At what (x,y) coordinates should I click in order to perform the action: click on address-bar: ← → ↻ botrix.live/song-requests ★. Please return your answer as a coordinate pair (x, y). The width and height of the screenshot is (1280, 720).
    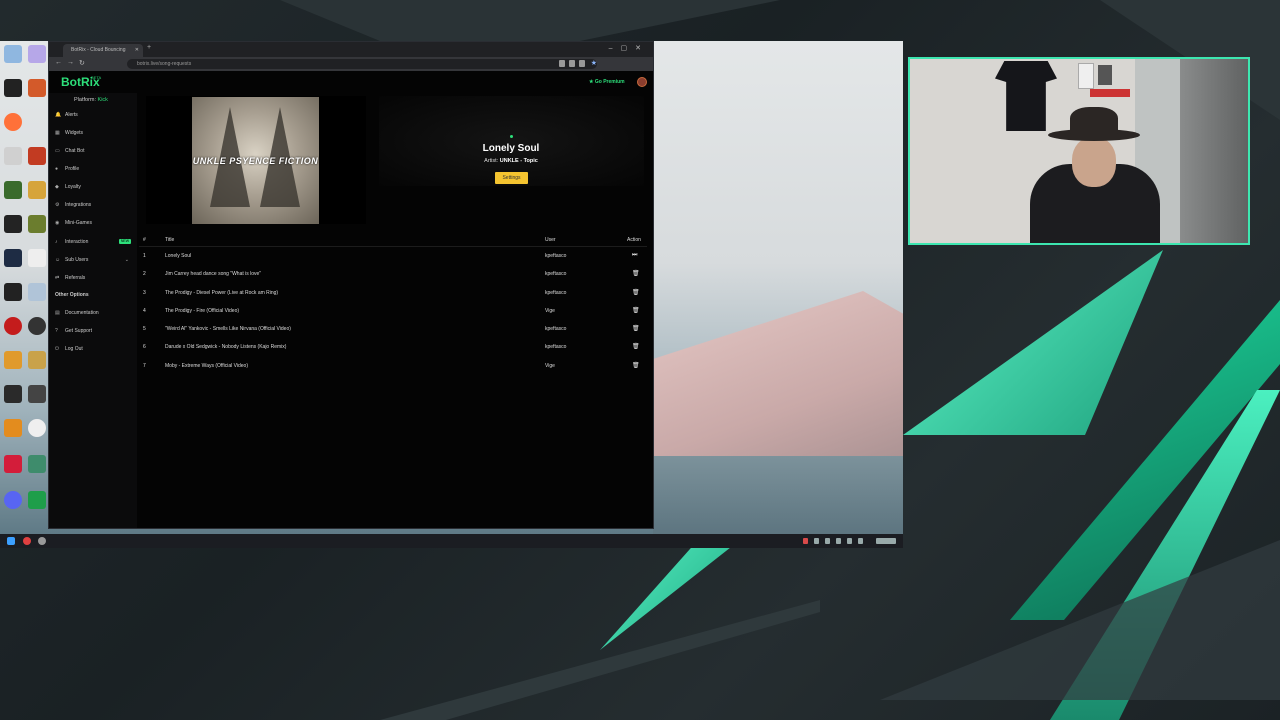
    Looking at the image, I should click on (351, 64).